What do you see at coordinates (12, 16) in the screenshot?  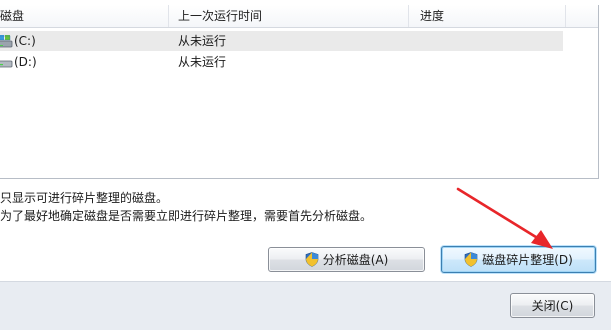 I see `column-disk-label: 磁盘` at bounding box center [12, 16].